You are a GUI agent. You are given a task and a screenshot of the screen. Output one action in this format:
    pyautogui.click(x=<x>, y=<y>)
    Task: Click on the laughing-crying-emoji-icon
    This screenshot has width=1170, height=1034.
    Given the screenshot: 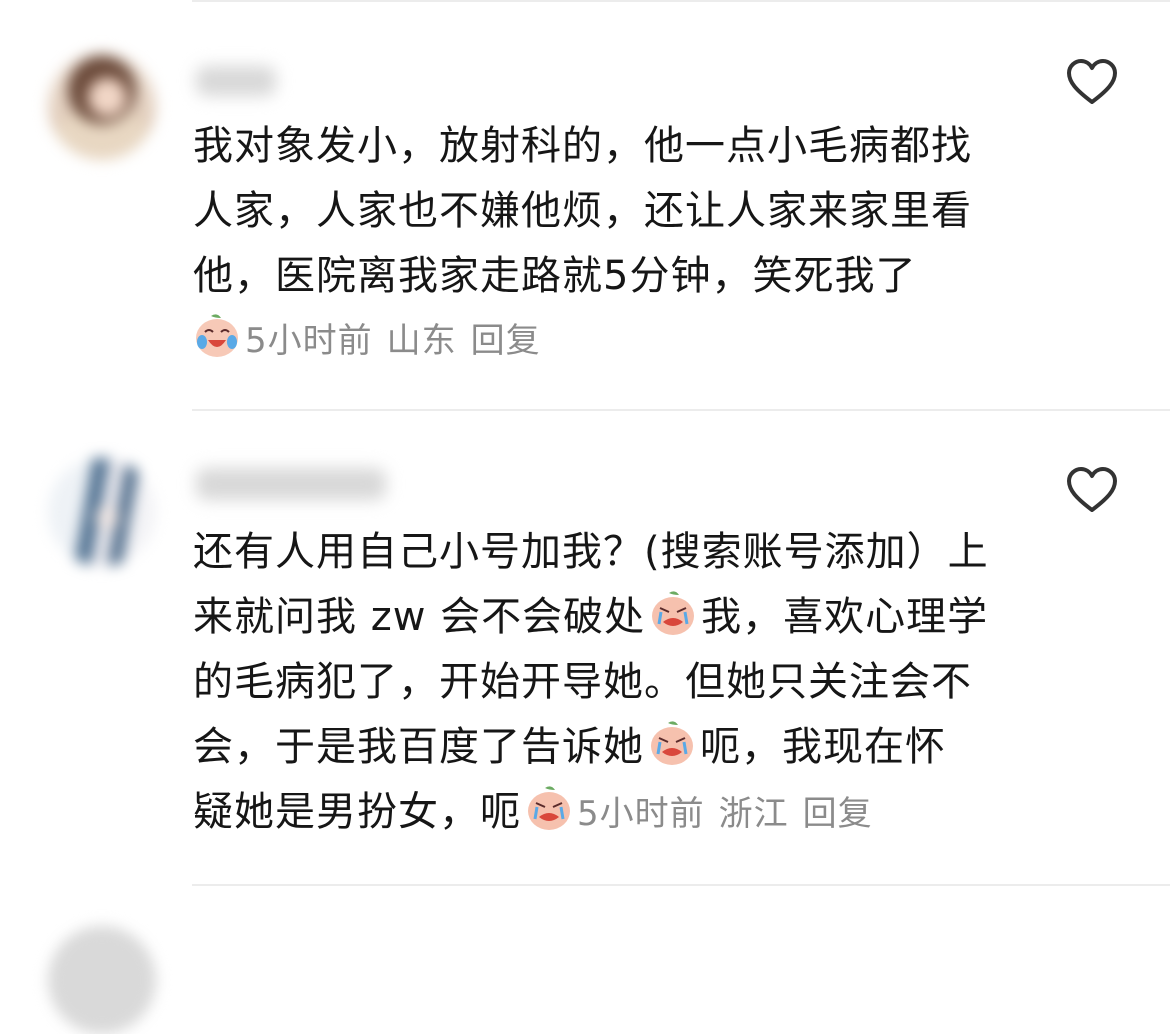 What is the action you would take?
    pyautogui.click(x=217, y=335)
    